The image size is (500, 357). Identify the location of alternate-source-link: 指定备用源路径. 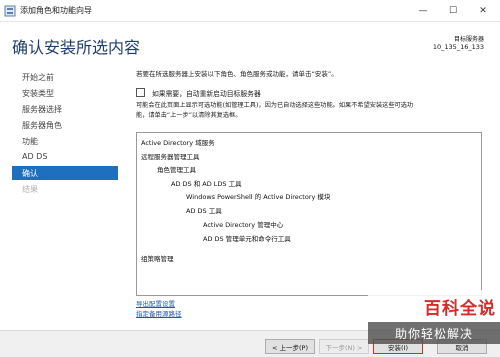
(159, 313).